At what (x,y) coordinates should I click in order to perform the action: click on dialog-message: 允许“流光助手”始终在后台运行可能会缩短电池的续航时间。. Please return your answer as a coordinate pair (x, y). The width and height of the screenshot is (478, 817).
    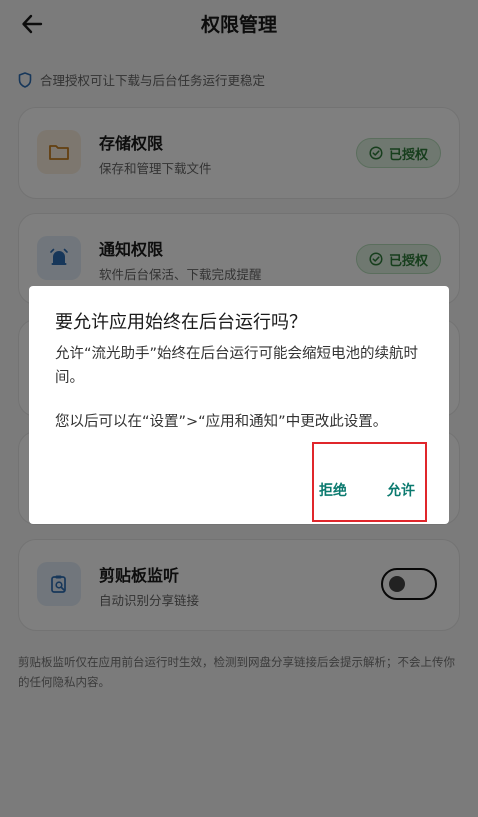
    Looking at the image, I should click on (237, 366).